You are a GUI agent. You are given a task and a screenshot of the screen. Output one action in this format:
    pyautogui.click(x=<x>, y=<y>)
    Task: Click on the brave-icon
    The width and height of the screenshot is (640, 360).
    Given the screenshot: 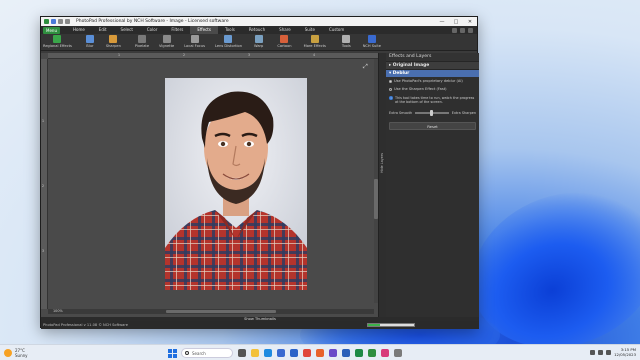 What is the action you would take?
    pyautogui.click(x=320, y=353)
    